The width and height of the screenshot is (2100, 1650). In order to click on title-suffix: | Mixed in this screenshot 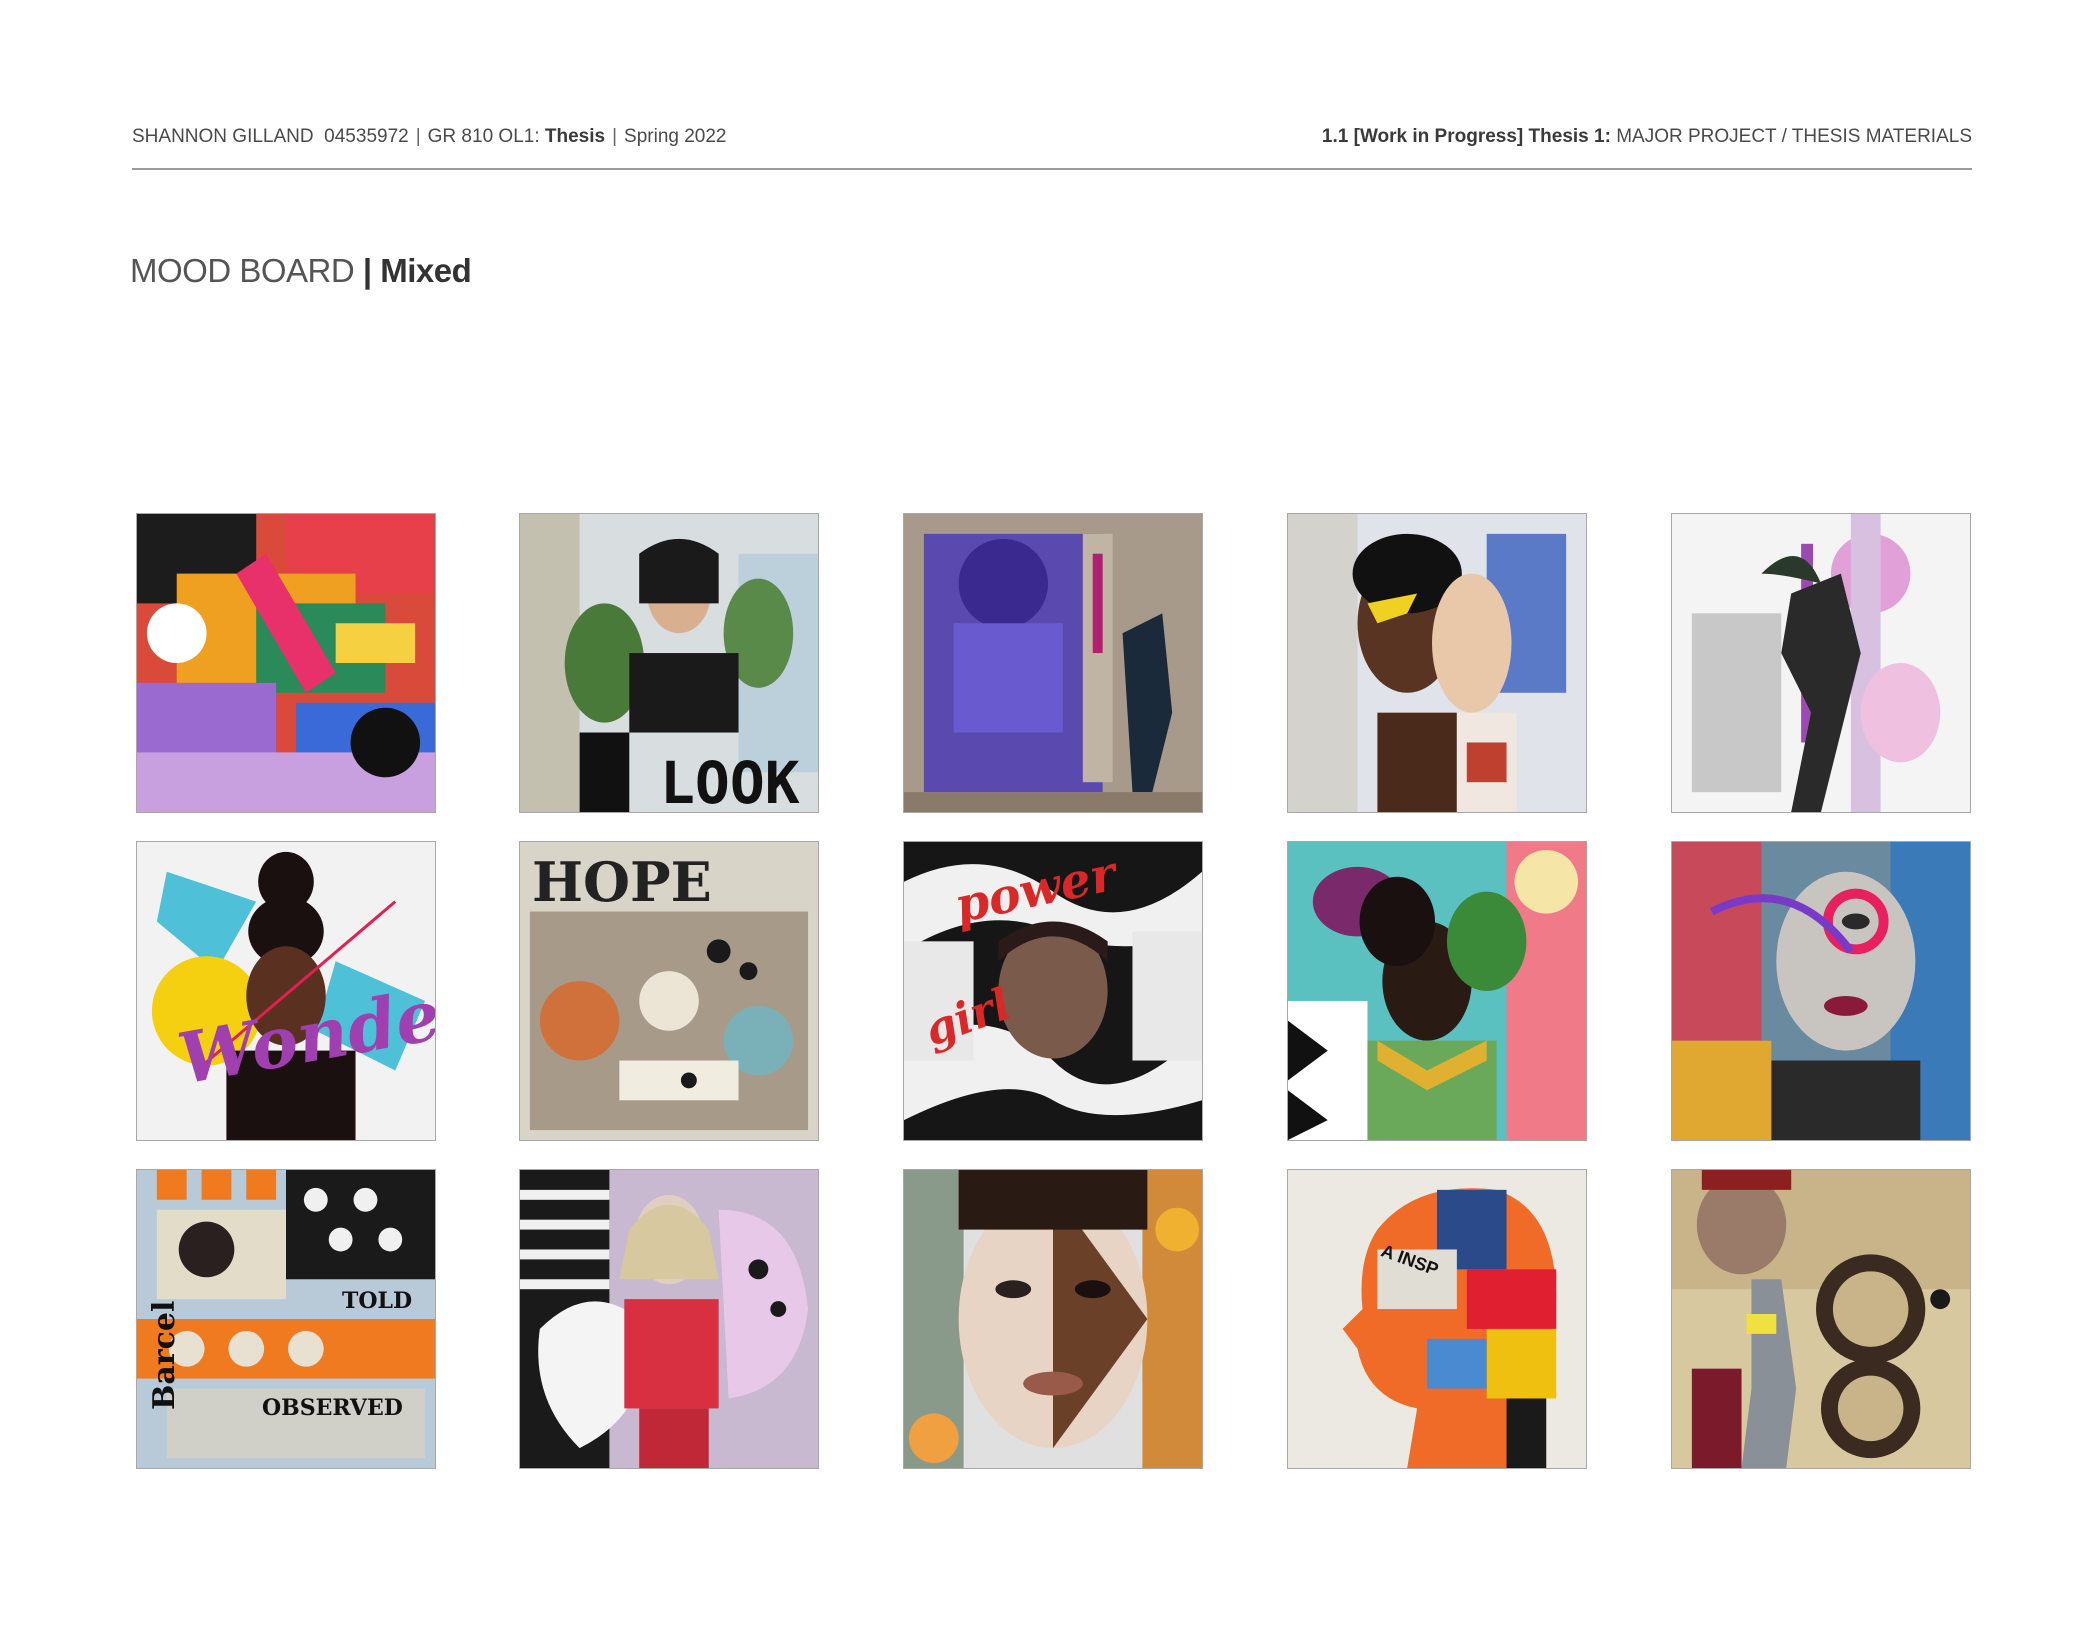, I will do `click(417, 270)`.